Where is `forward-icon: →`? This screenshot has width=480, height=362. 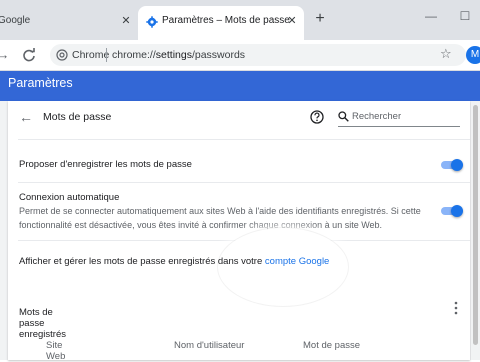 forward-icon: → is located at coordinates (6, 55).